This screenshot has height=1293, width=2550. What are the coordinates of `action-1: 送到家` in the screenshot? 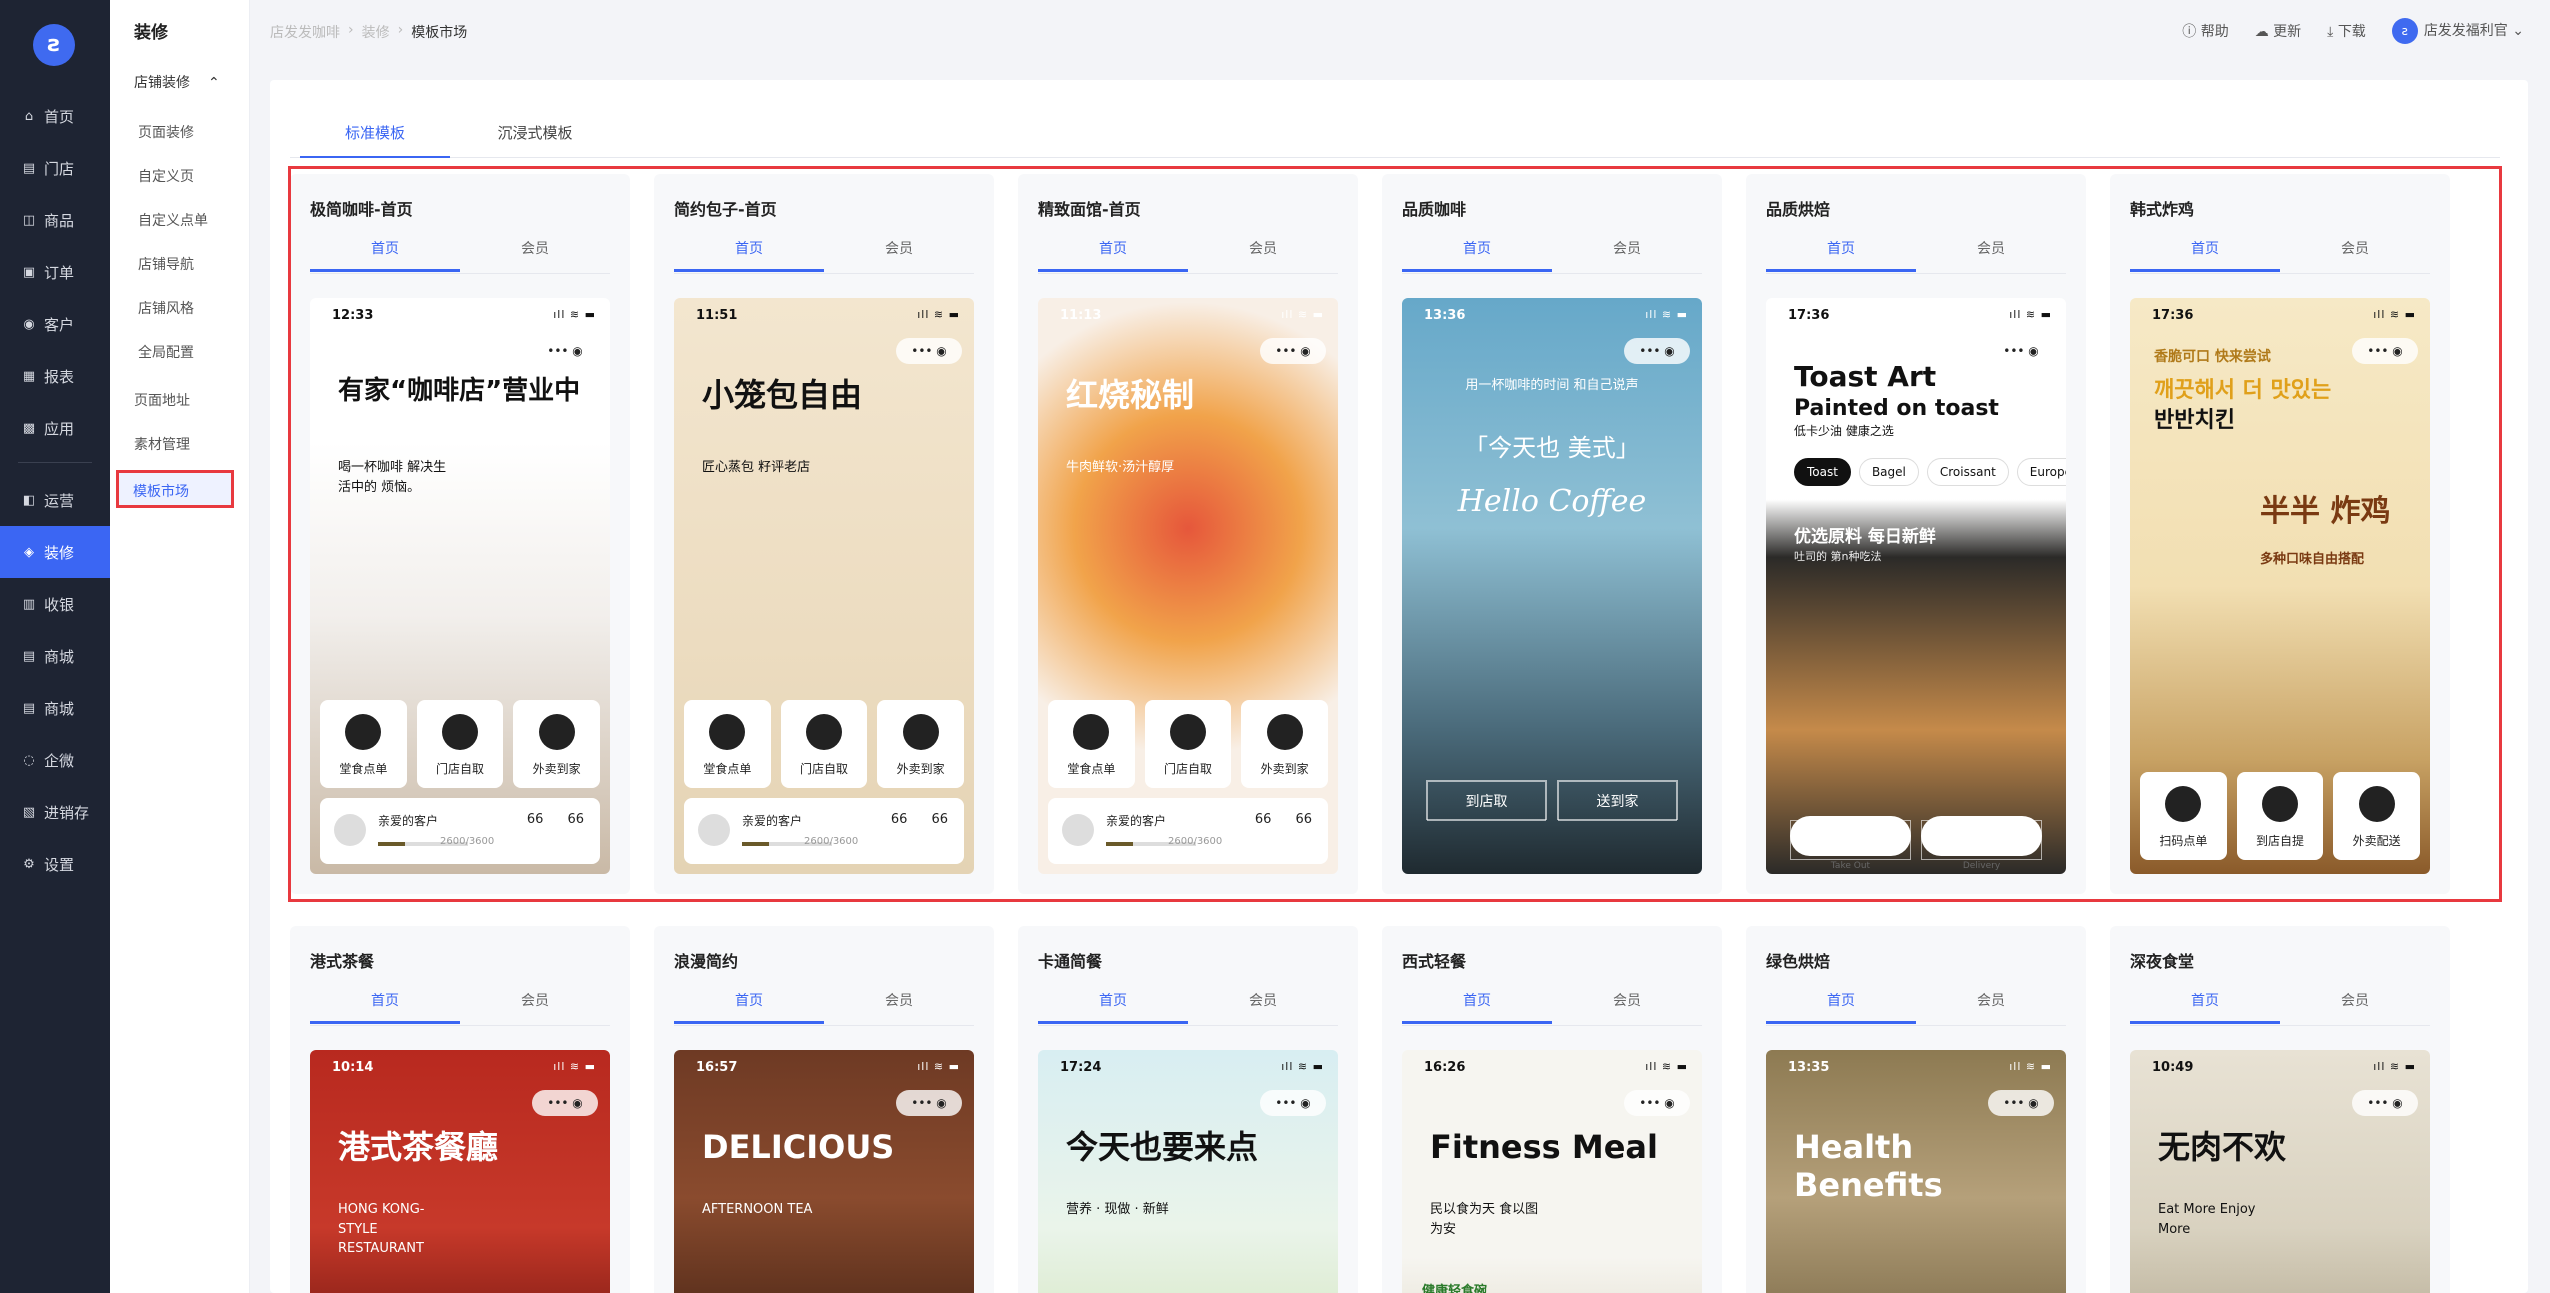 It's located at (1617, 800).